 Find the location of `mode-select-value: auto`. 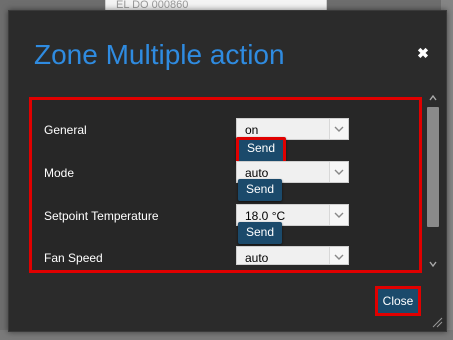

mode-select-value: auto is located at coordinates (257, 173).